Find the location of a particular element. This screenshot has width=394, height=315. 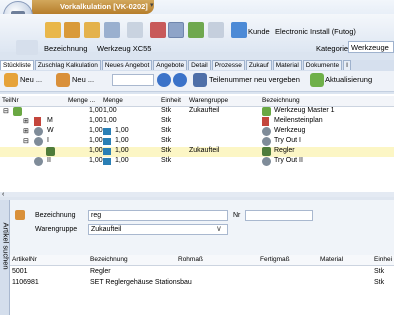

col-warengruppe: Warengruppe is located at coordinates (208, 100).